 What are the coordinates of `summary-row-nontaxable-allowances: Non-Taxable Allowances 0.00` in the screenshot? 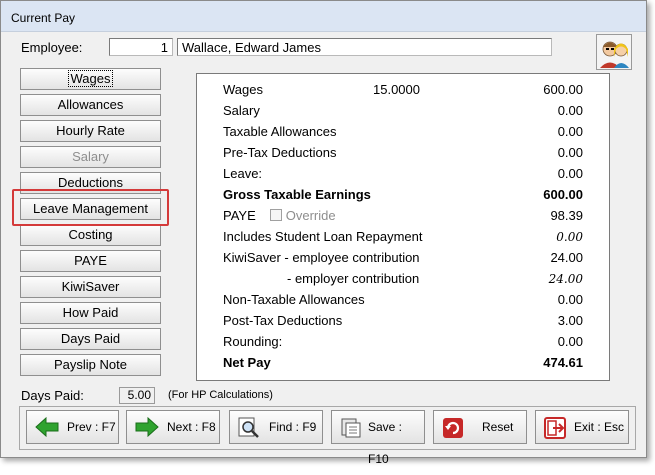 It's located at (403, 299).